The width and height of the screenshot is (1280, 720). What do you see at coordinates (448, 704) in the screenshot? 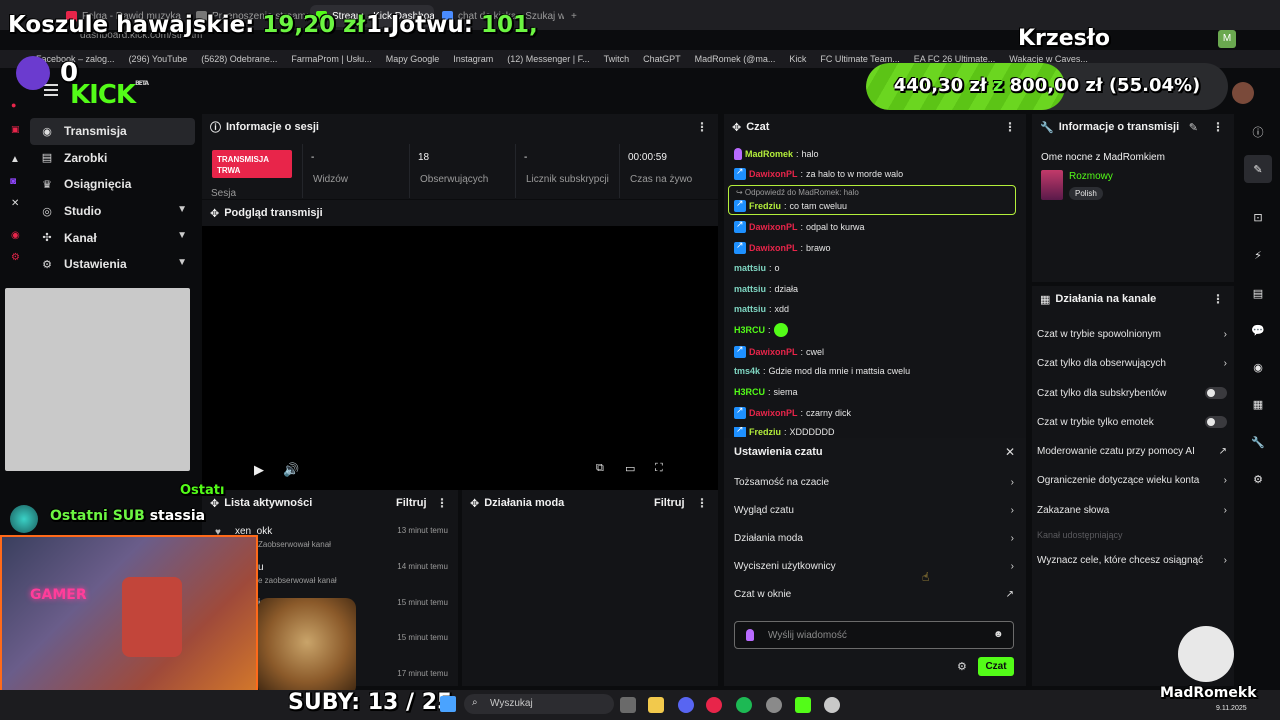
I see `windows-start-icon` at bounding box center [448, 704].